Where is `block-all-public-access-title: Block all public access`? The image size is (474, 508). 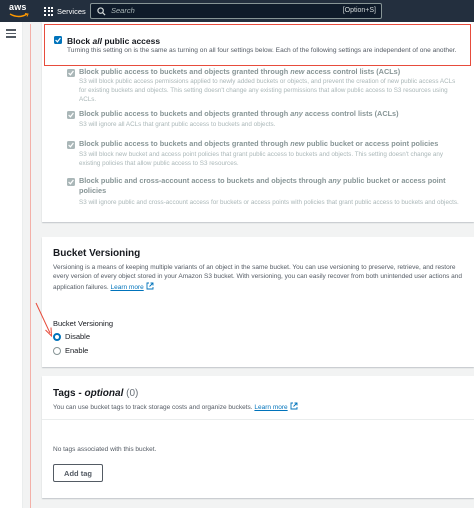
block-all-public-access-title: Block all public access is located at coordinates (113, 41).